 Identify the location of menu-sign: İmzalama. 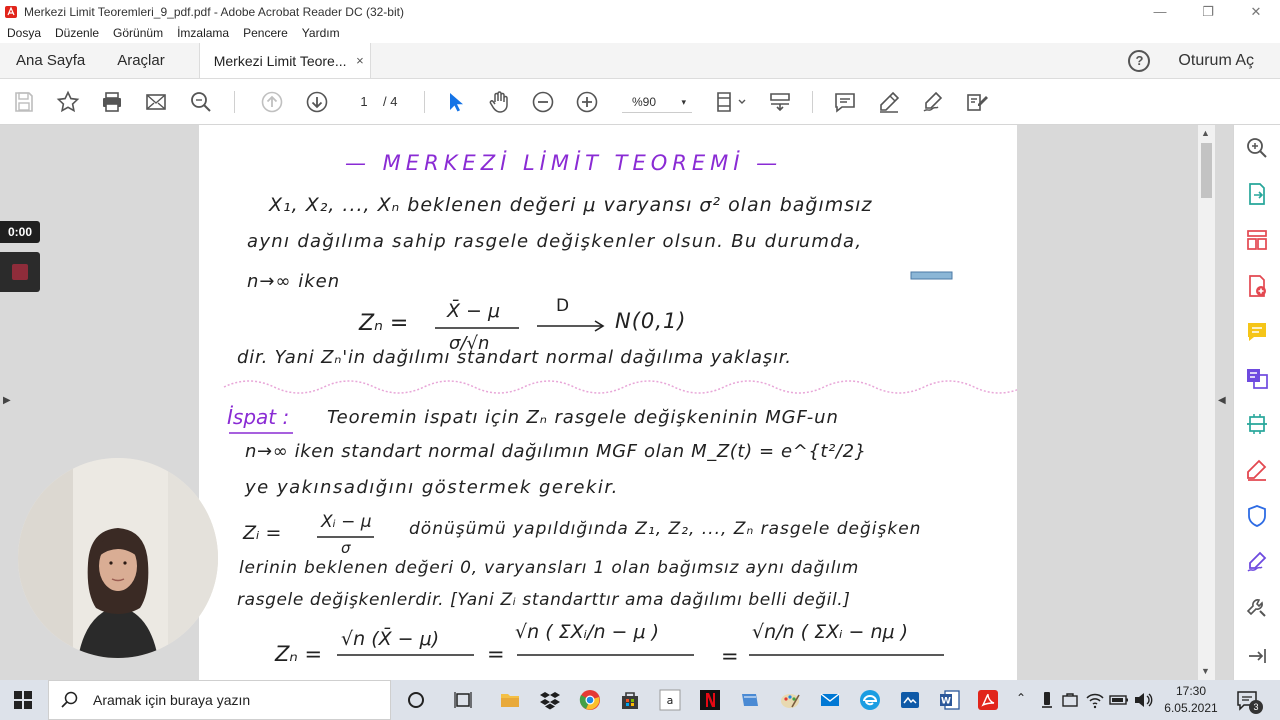
(203, 33).